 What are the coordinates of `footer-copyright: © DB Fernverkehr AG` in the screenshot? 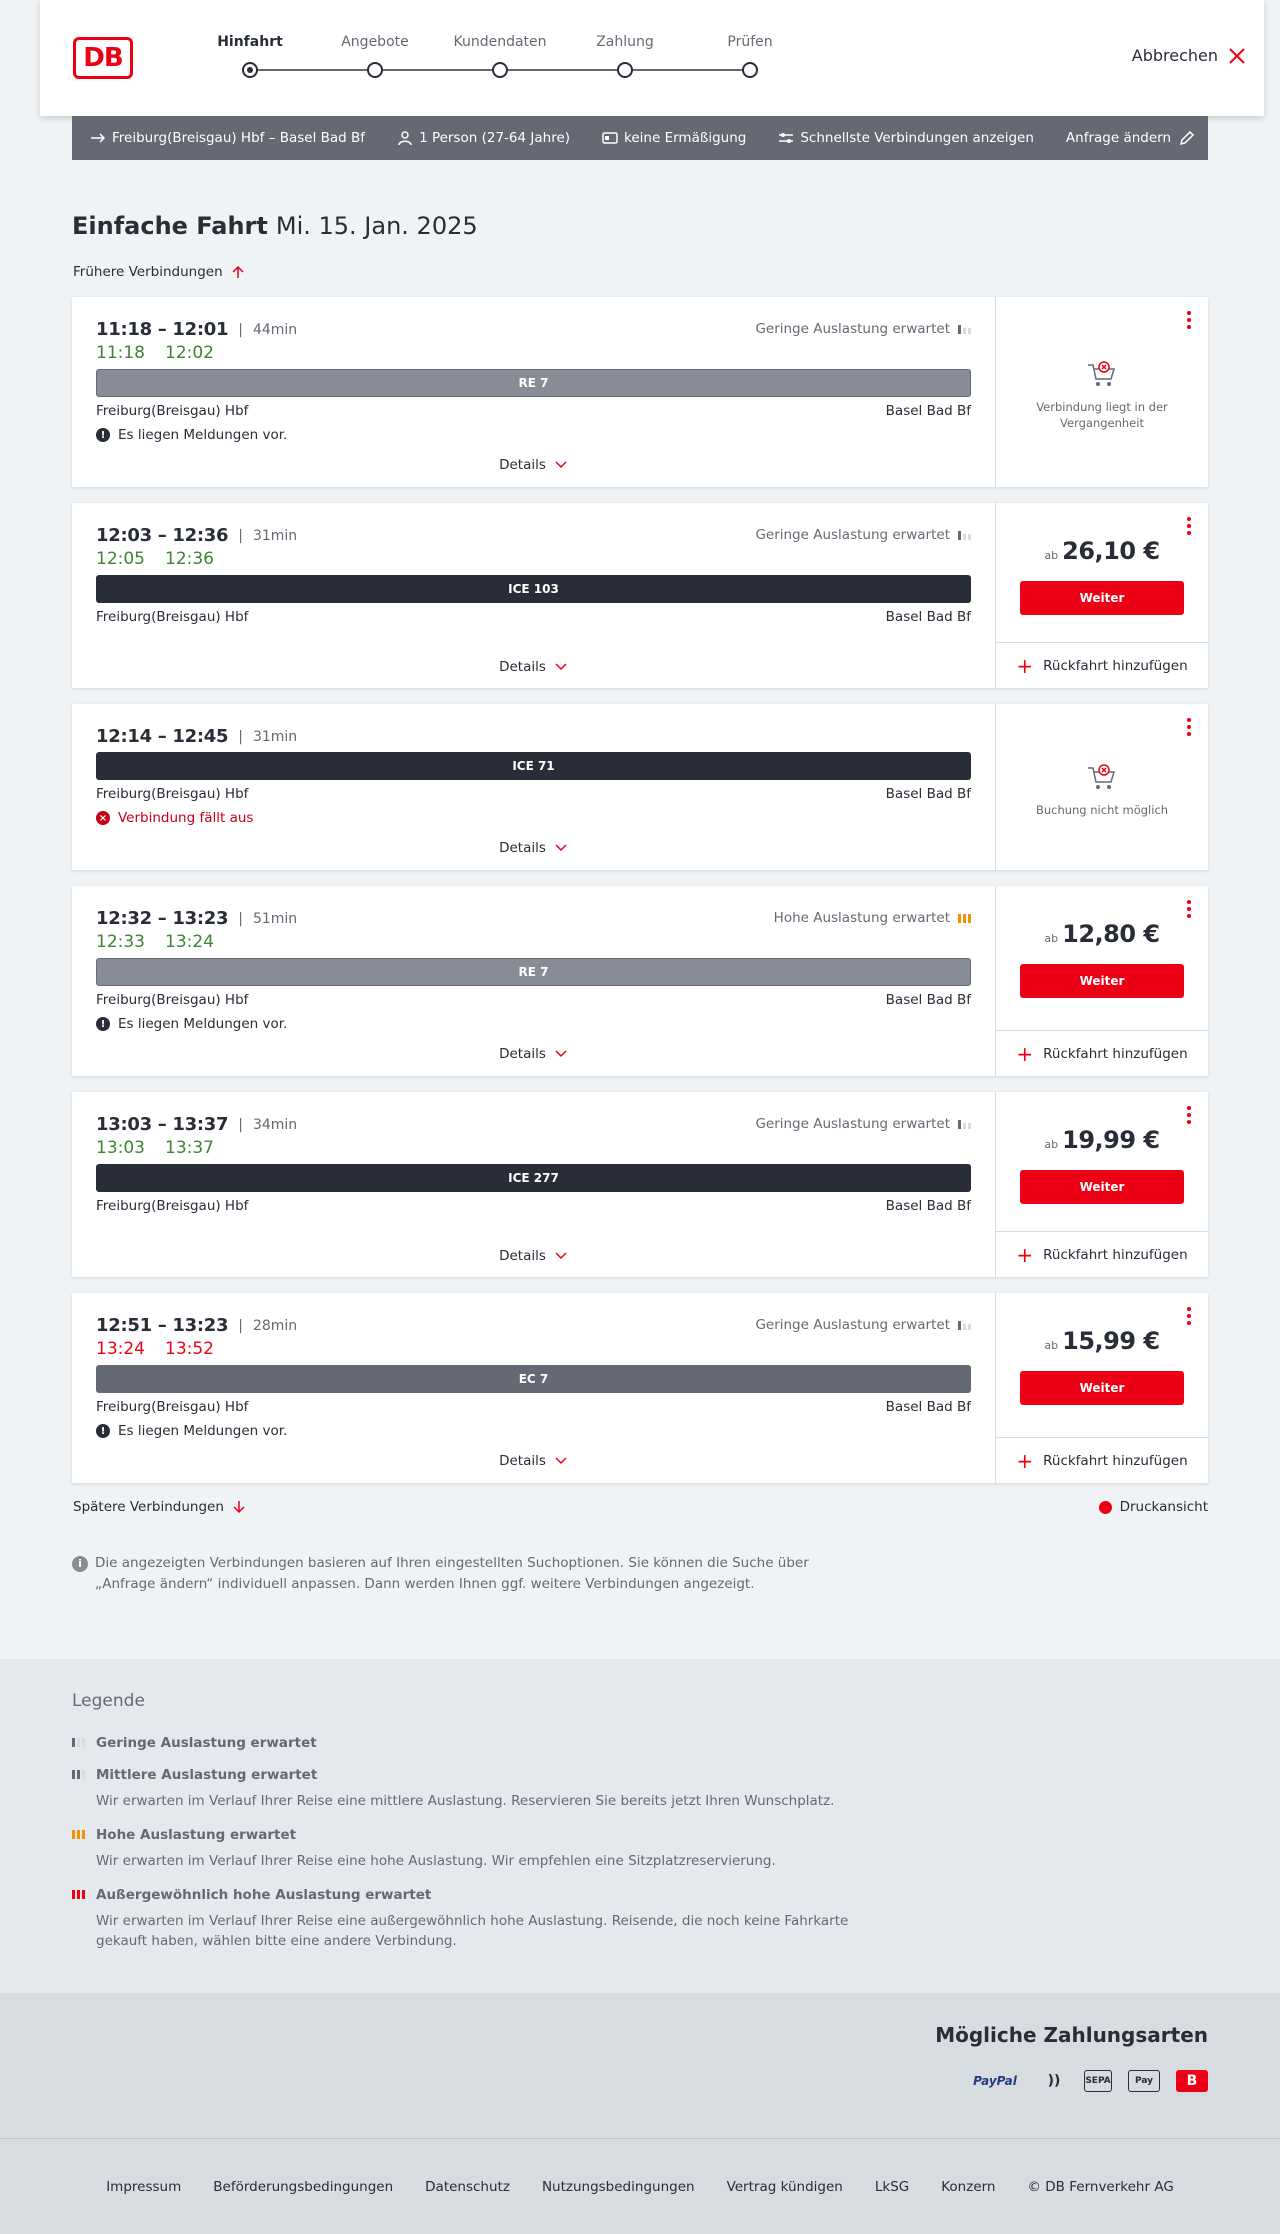 It's located at (1100, 2186).